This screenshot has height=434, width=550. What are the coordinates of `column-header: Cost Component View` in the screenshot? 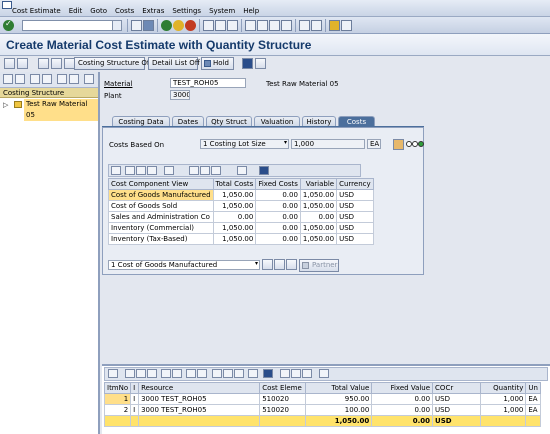 It's located at (161, 184).